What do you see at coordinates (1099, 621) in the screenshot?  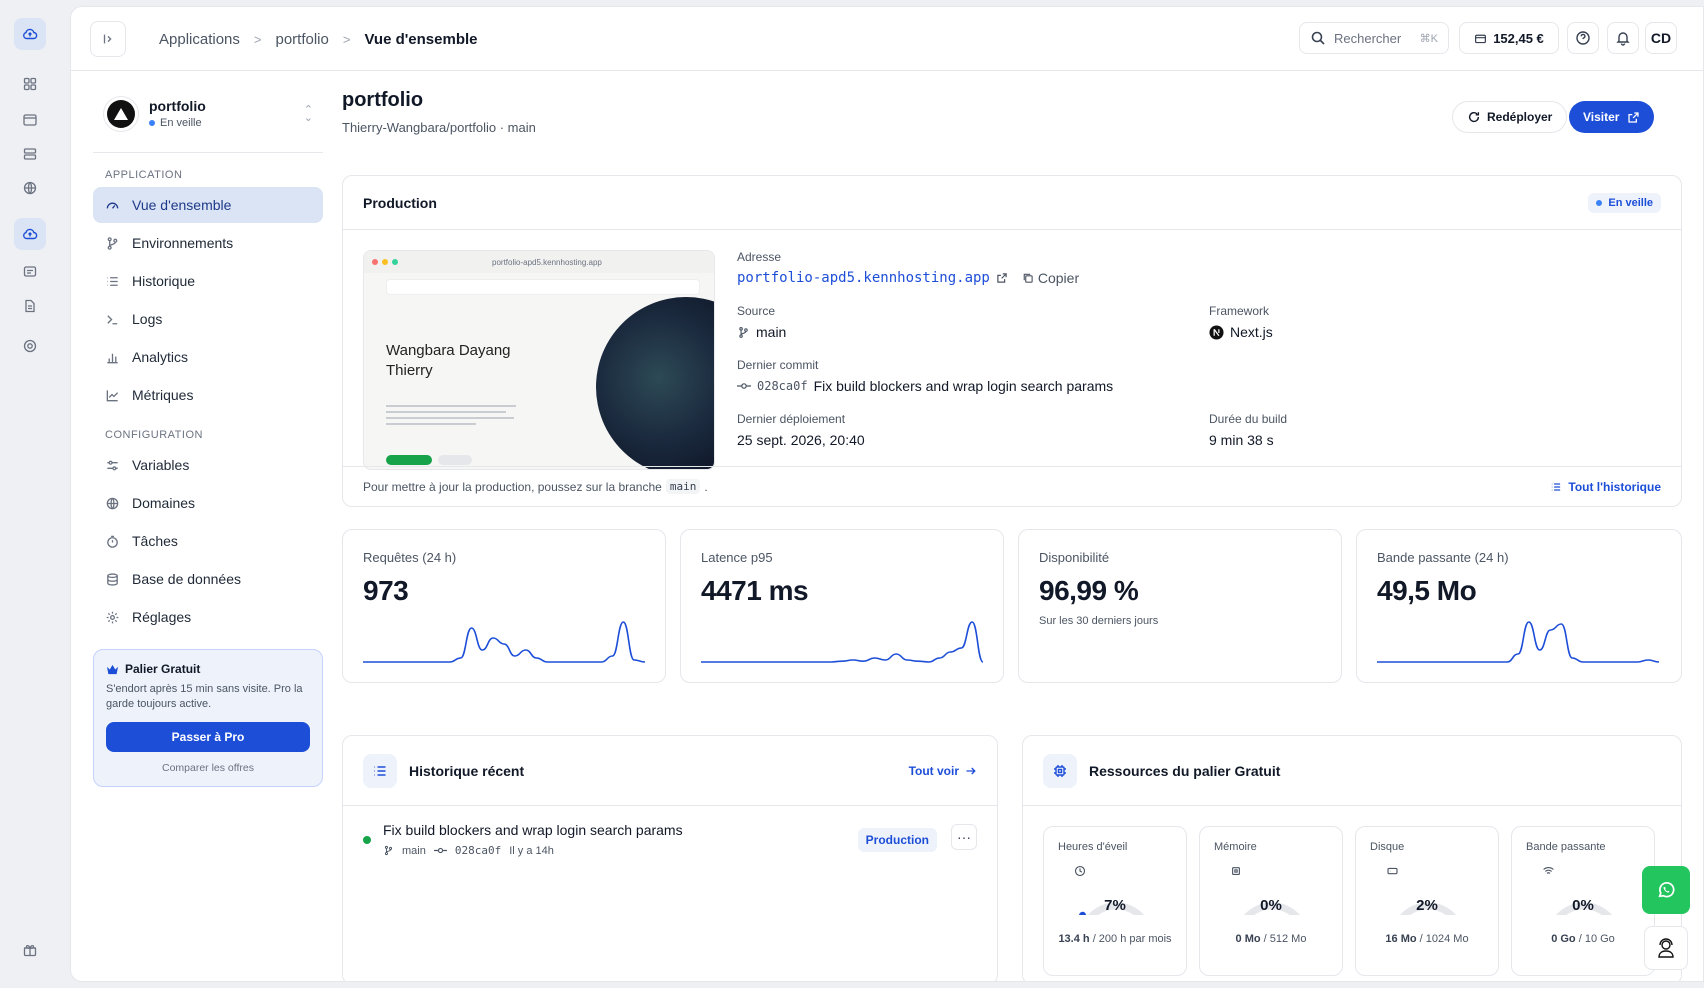 I see `metric-subtext: Sur les 30 derniers jours` at bounding box center [1099, 621].